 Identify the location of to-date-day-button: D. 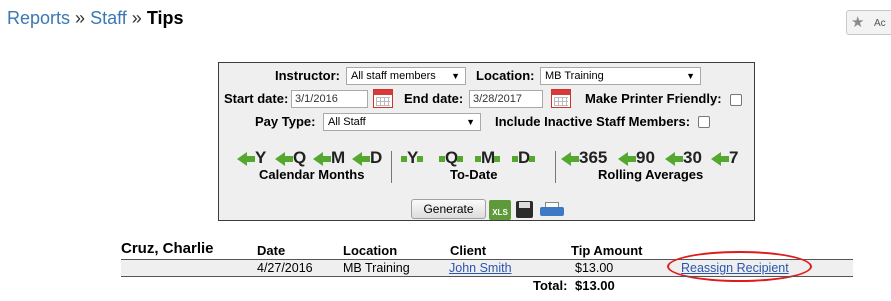
(524, 158).